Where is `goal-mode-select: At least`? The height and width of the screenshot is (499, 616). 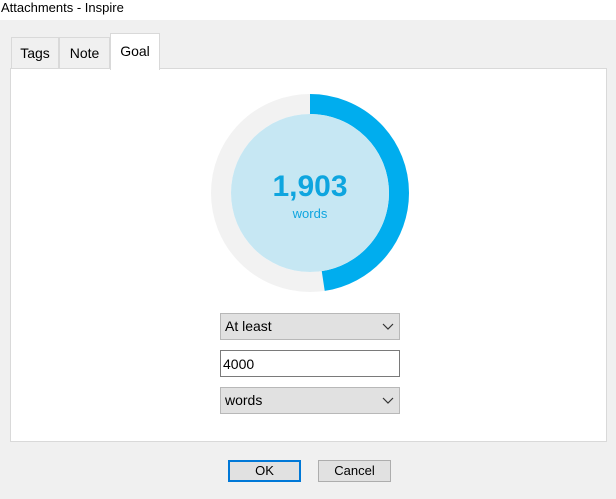 goal-mode-select: At least is located at coordinates (310, 326).